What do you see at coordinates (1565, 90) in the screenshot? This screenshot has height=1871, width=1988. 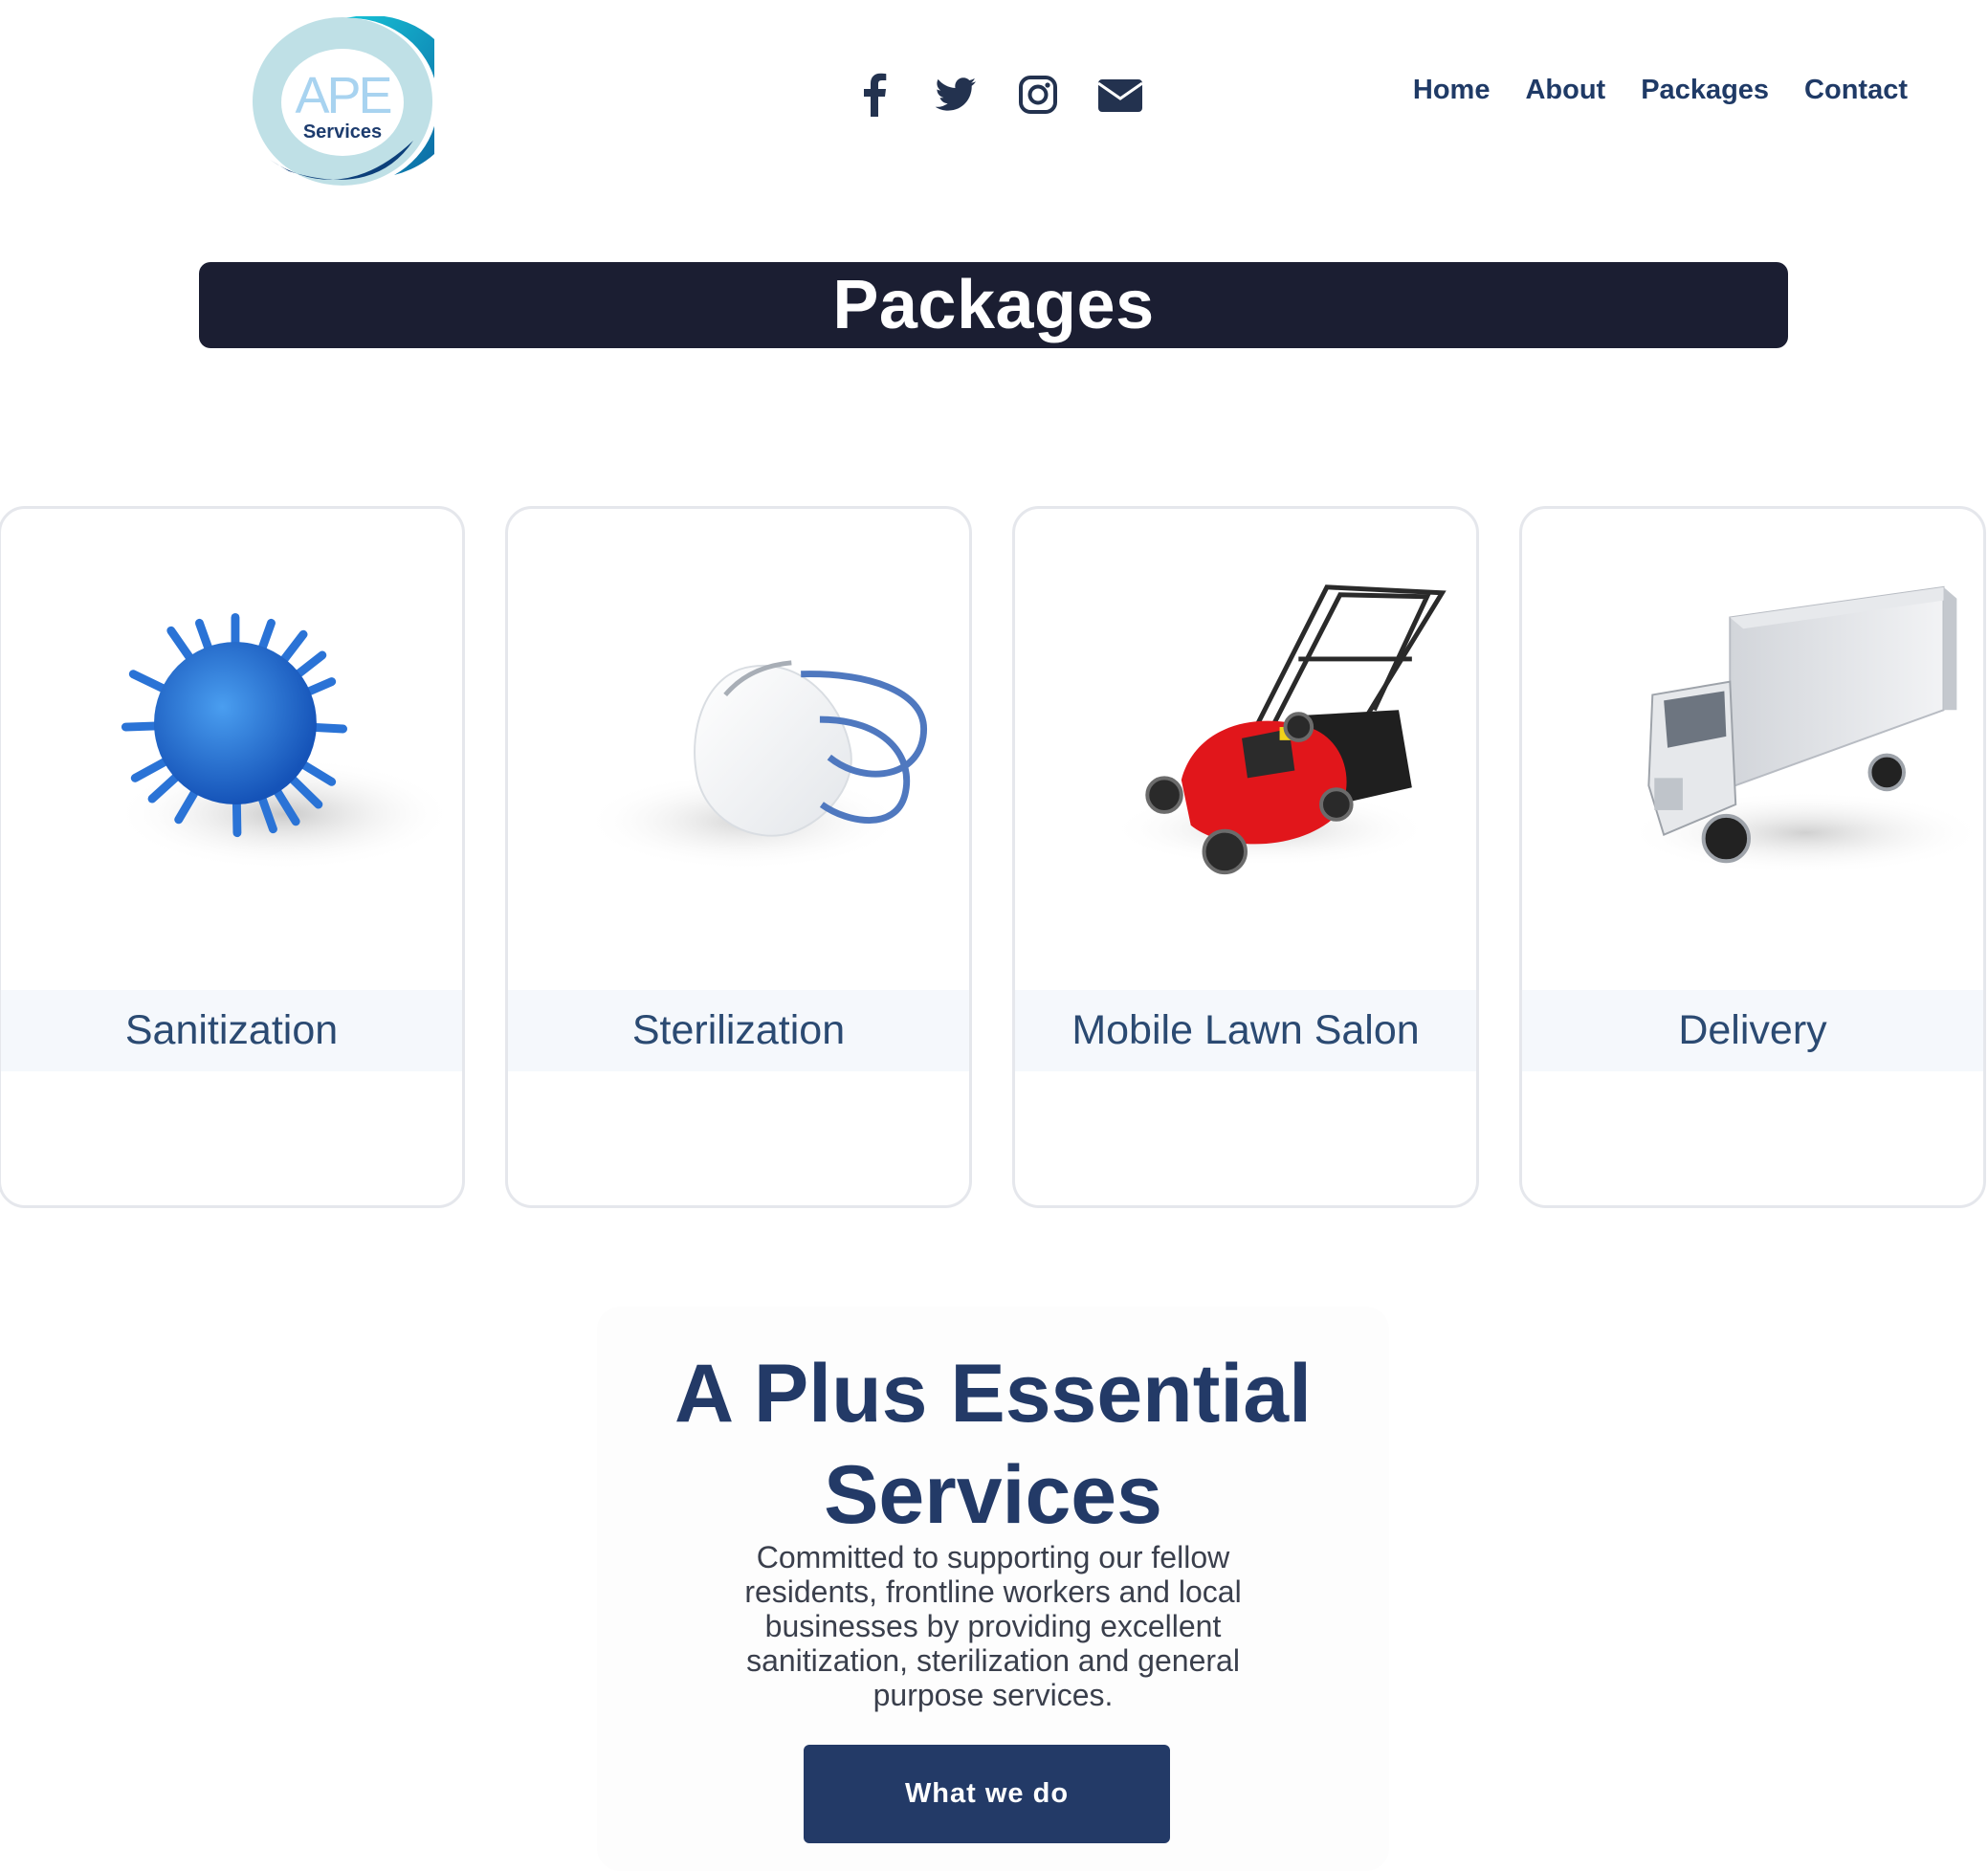 I see `nav-about: About` at bounding box center [1565, 90].